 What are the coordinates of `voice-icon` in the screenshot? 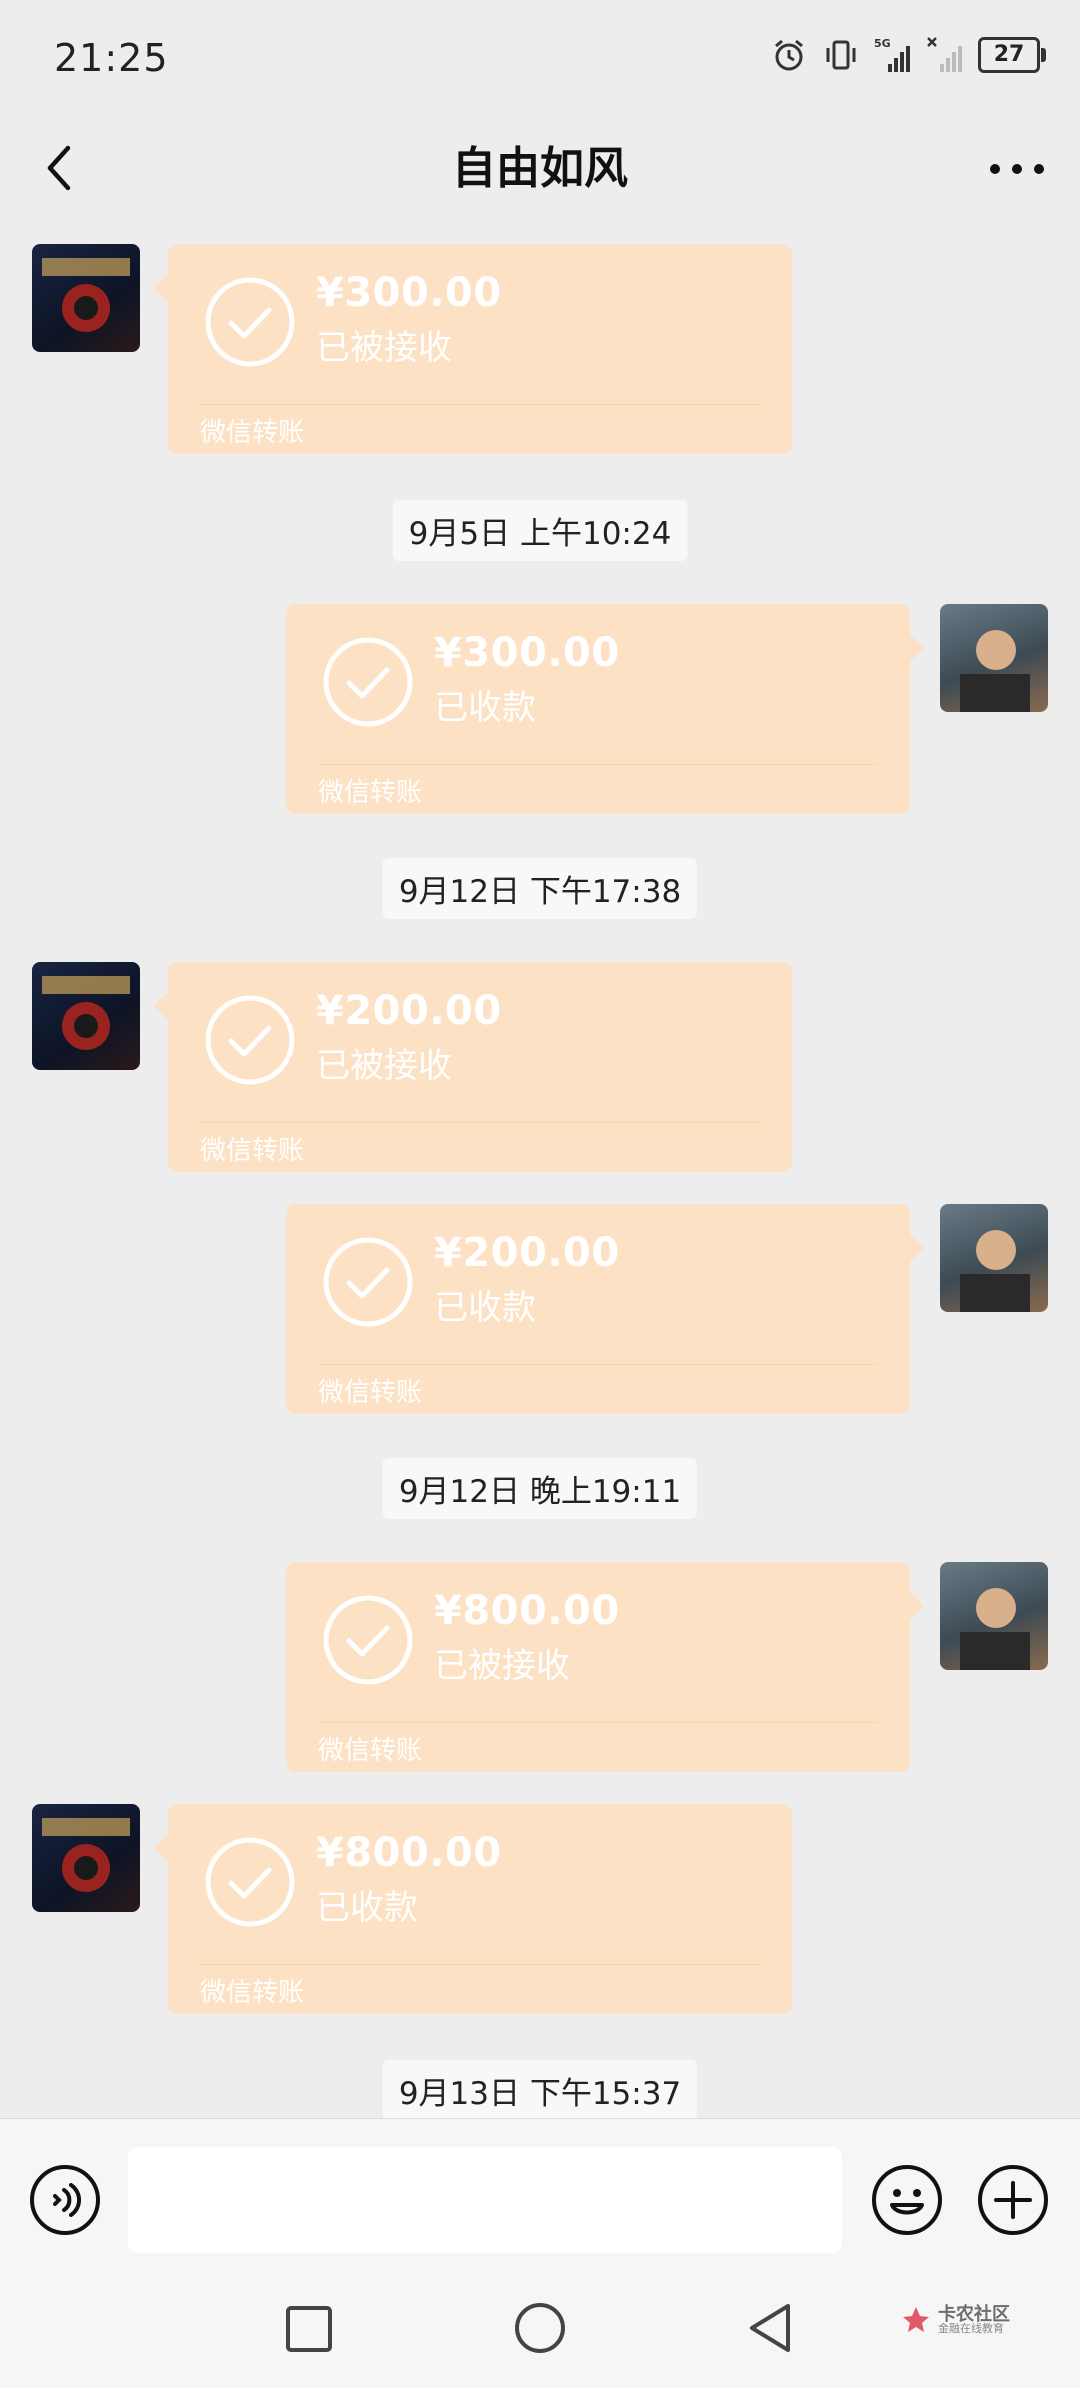 It's located at (65, 2200).